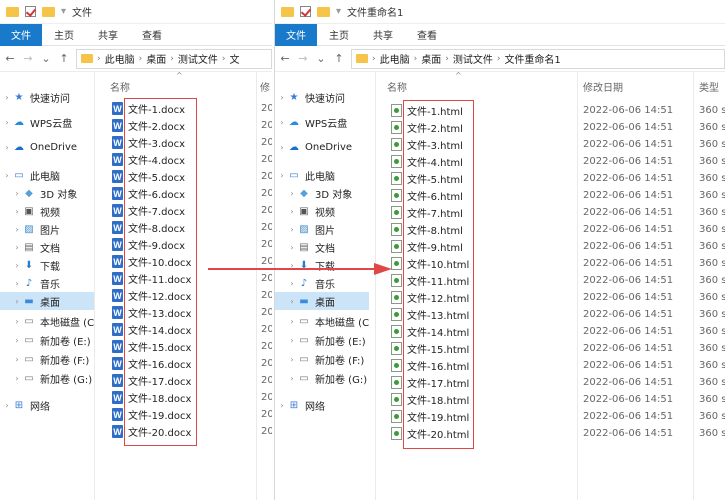 The width and height of the screenshot is (725, 500). I want to click on nav-item: › ⬇ 下载, so click(47, 265).